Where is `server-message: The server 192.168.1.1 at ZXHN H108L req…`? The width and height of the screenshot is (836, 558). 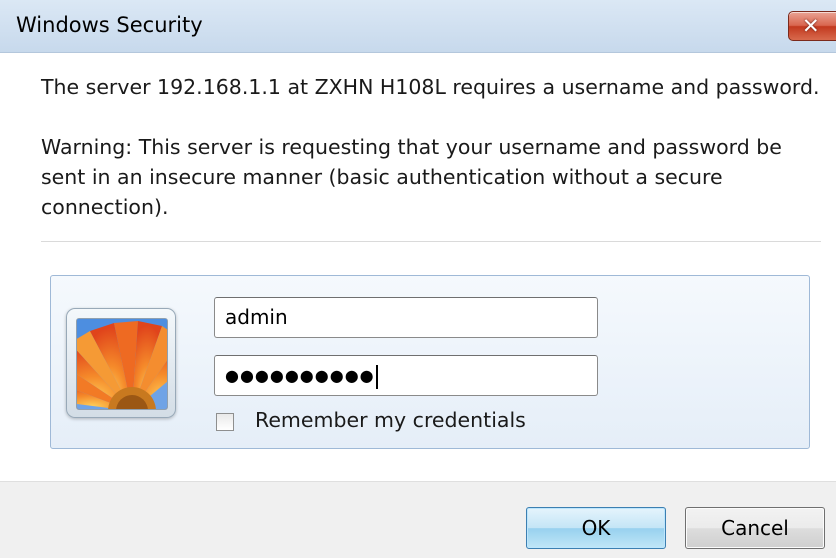 server-message: The server 192.168.1.1 at ZXHN H108L req… is located at coordinates (430, 87).